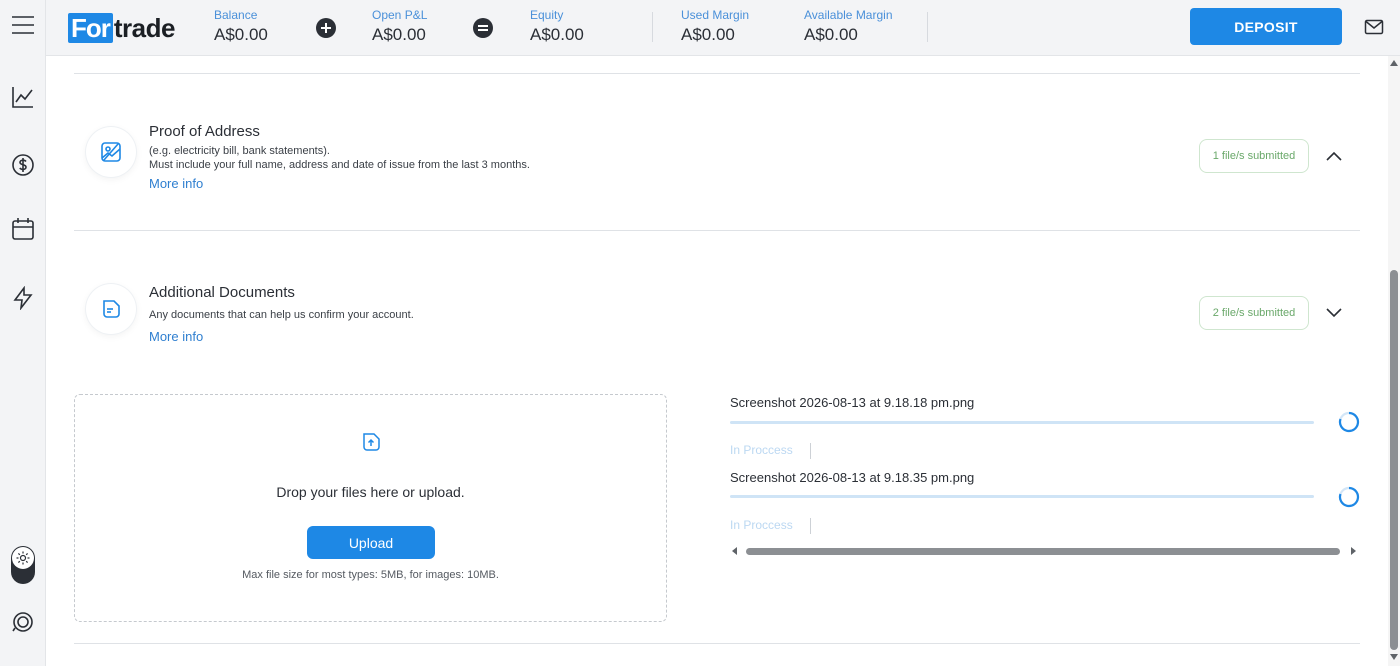 This screenshot has width=1400, height=666. What do you see at coordinates (144, 27) in the screenshot?
I see `logo-rest: trade` at bounding box center [144, 27].